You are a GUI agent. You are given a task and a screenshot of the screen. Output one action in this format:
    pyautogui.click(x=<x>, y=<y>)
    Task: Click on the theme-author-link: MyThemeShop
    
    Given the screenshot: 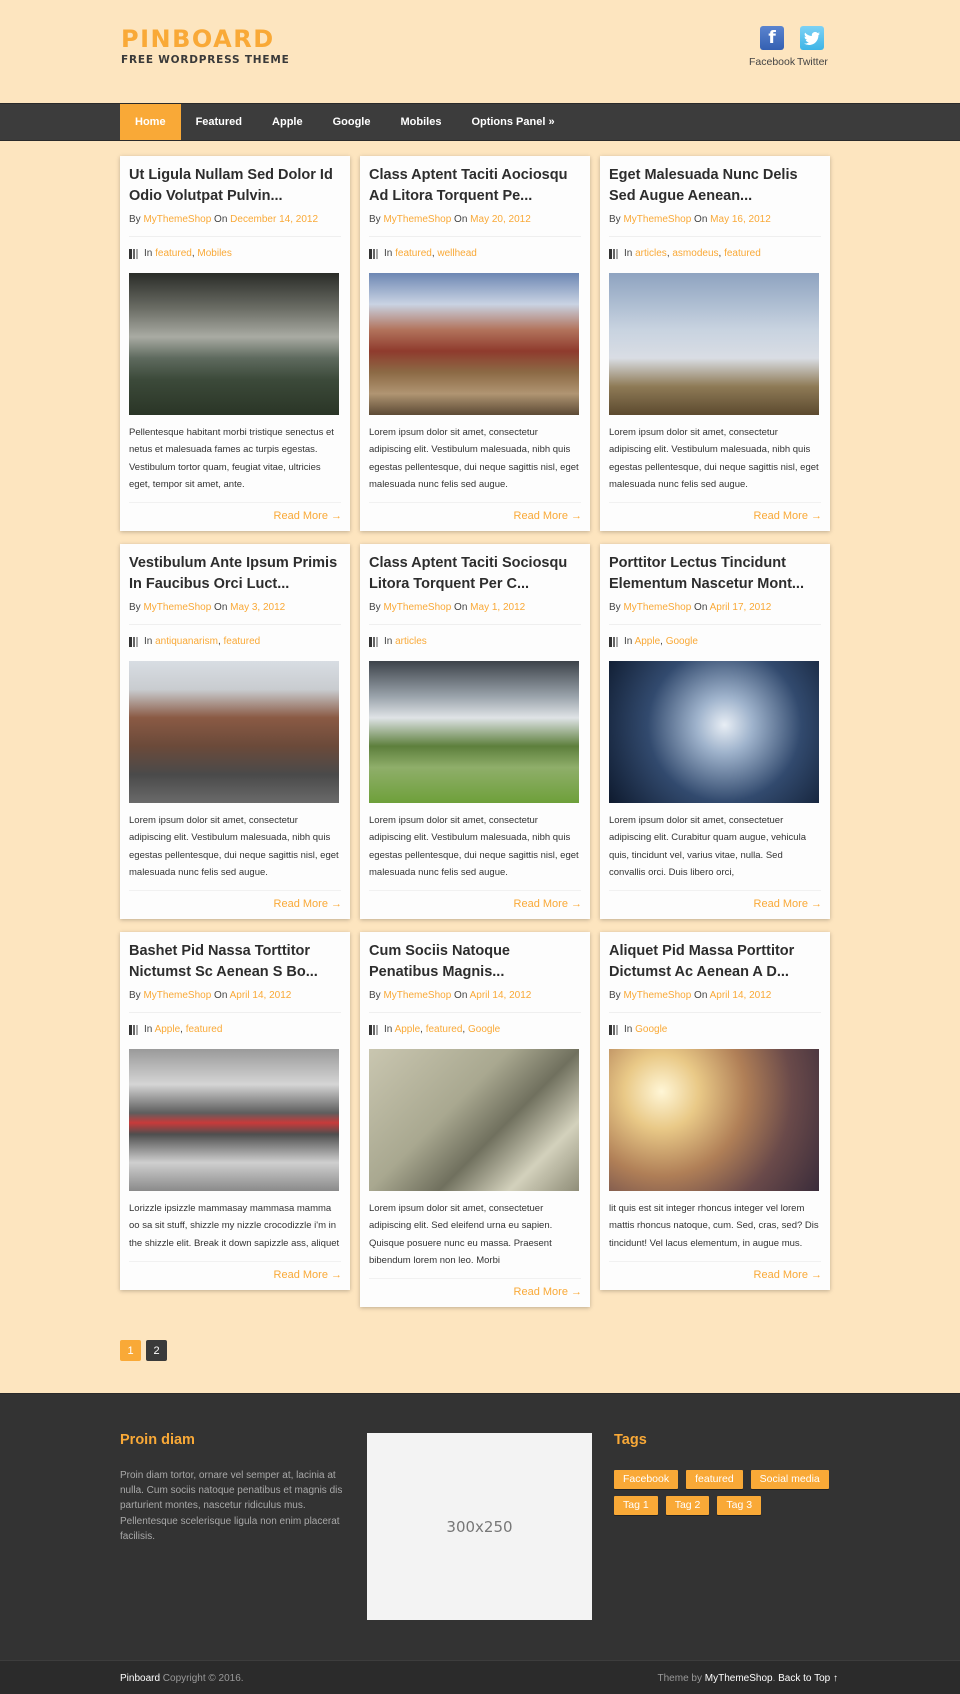 What is the action you would take?
    pyautogui.click(x=739, y=1678)
    